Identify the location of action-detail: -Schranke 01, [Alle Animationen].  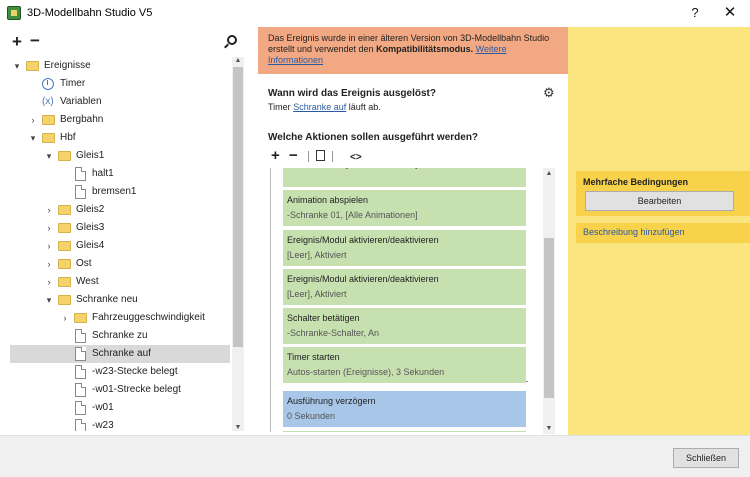
(352, 215).